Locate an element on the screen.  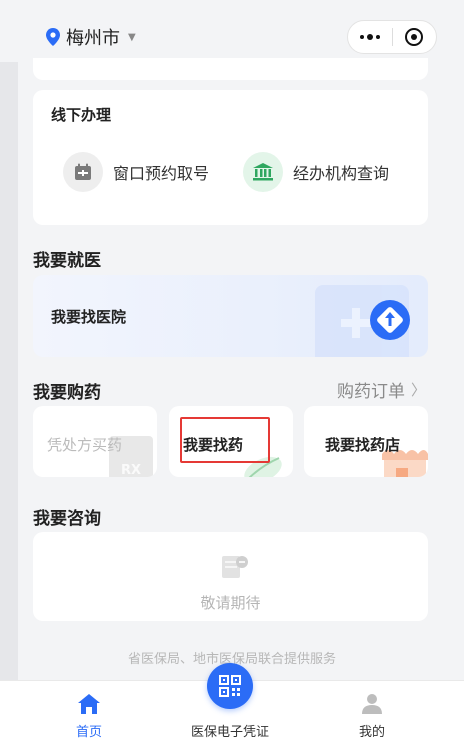
location-selector: 梅州市 ▼ is located at coordinates (91, 37).